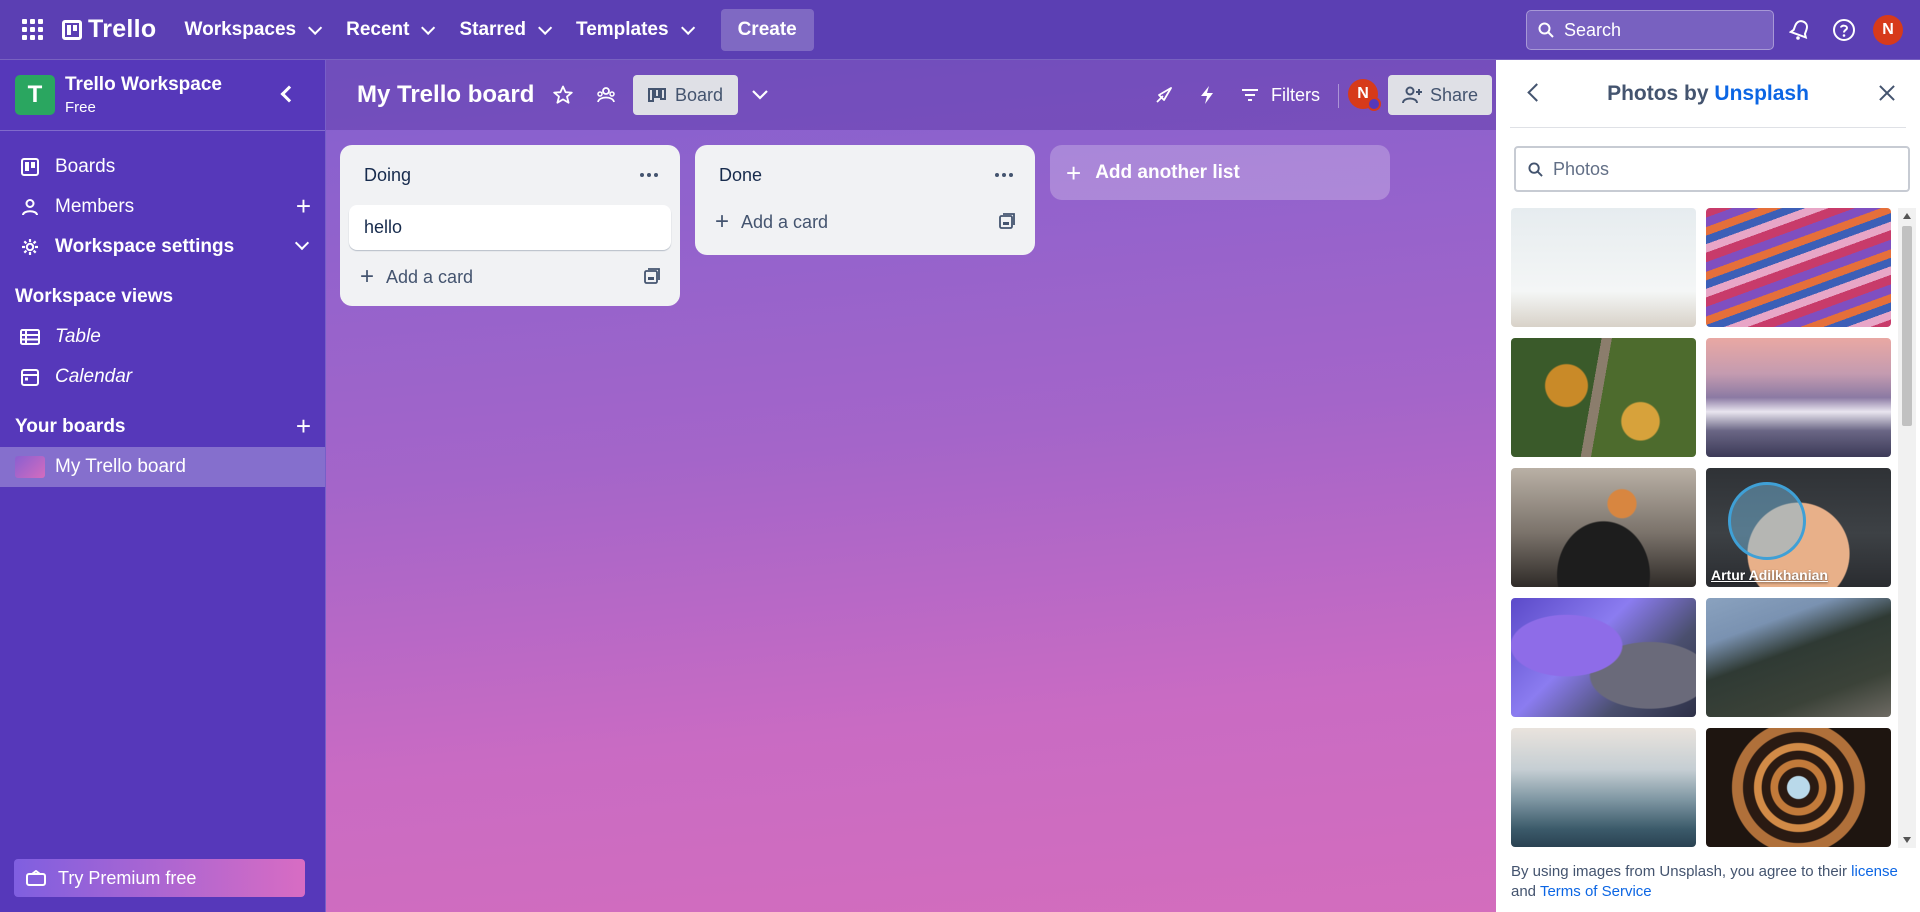 This screenshot has height=912, width=1920. I want to click on nav-workspaces: Workspaces, so click(252, 30).